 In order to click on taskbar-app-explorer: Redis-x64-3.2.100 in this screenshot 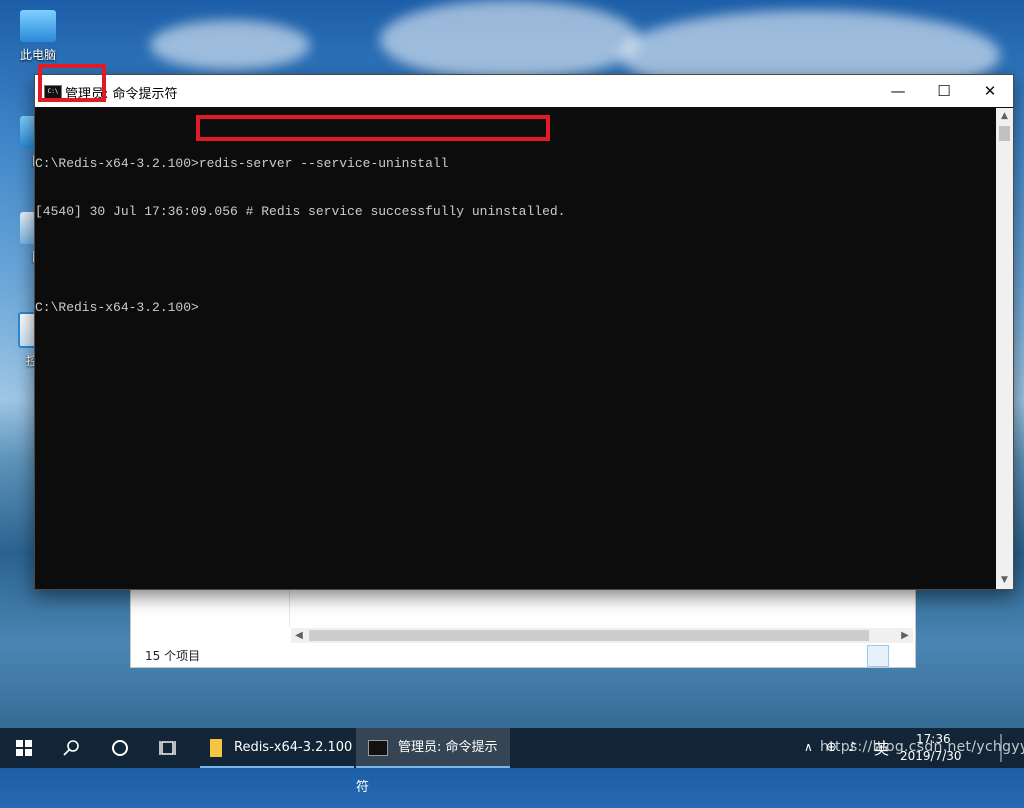, I will do `click(277, 748)`.